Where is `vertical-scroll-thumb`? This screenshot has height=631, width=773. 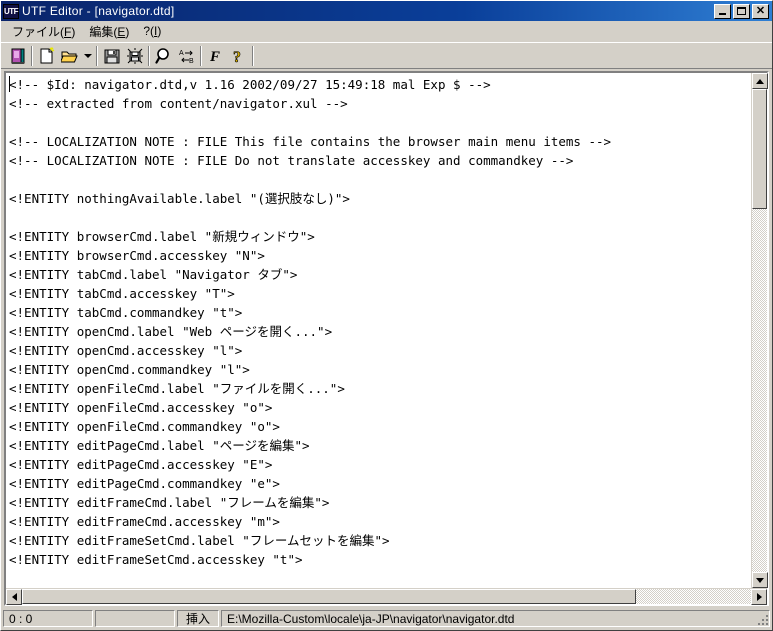 vertical-scroll-thumb is located at coordinates (759, 149).